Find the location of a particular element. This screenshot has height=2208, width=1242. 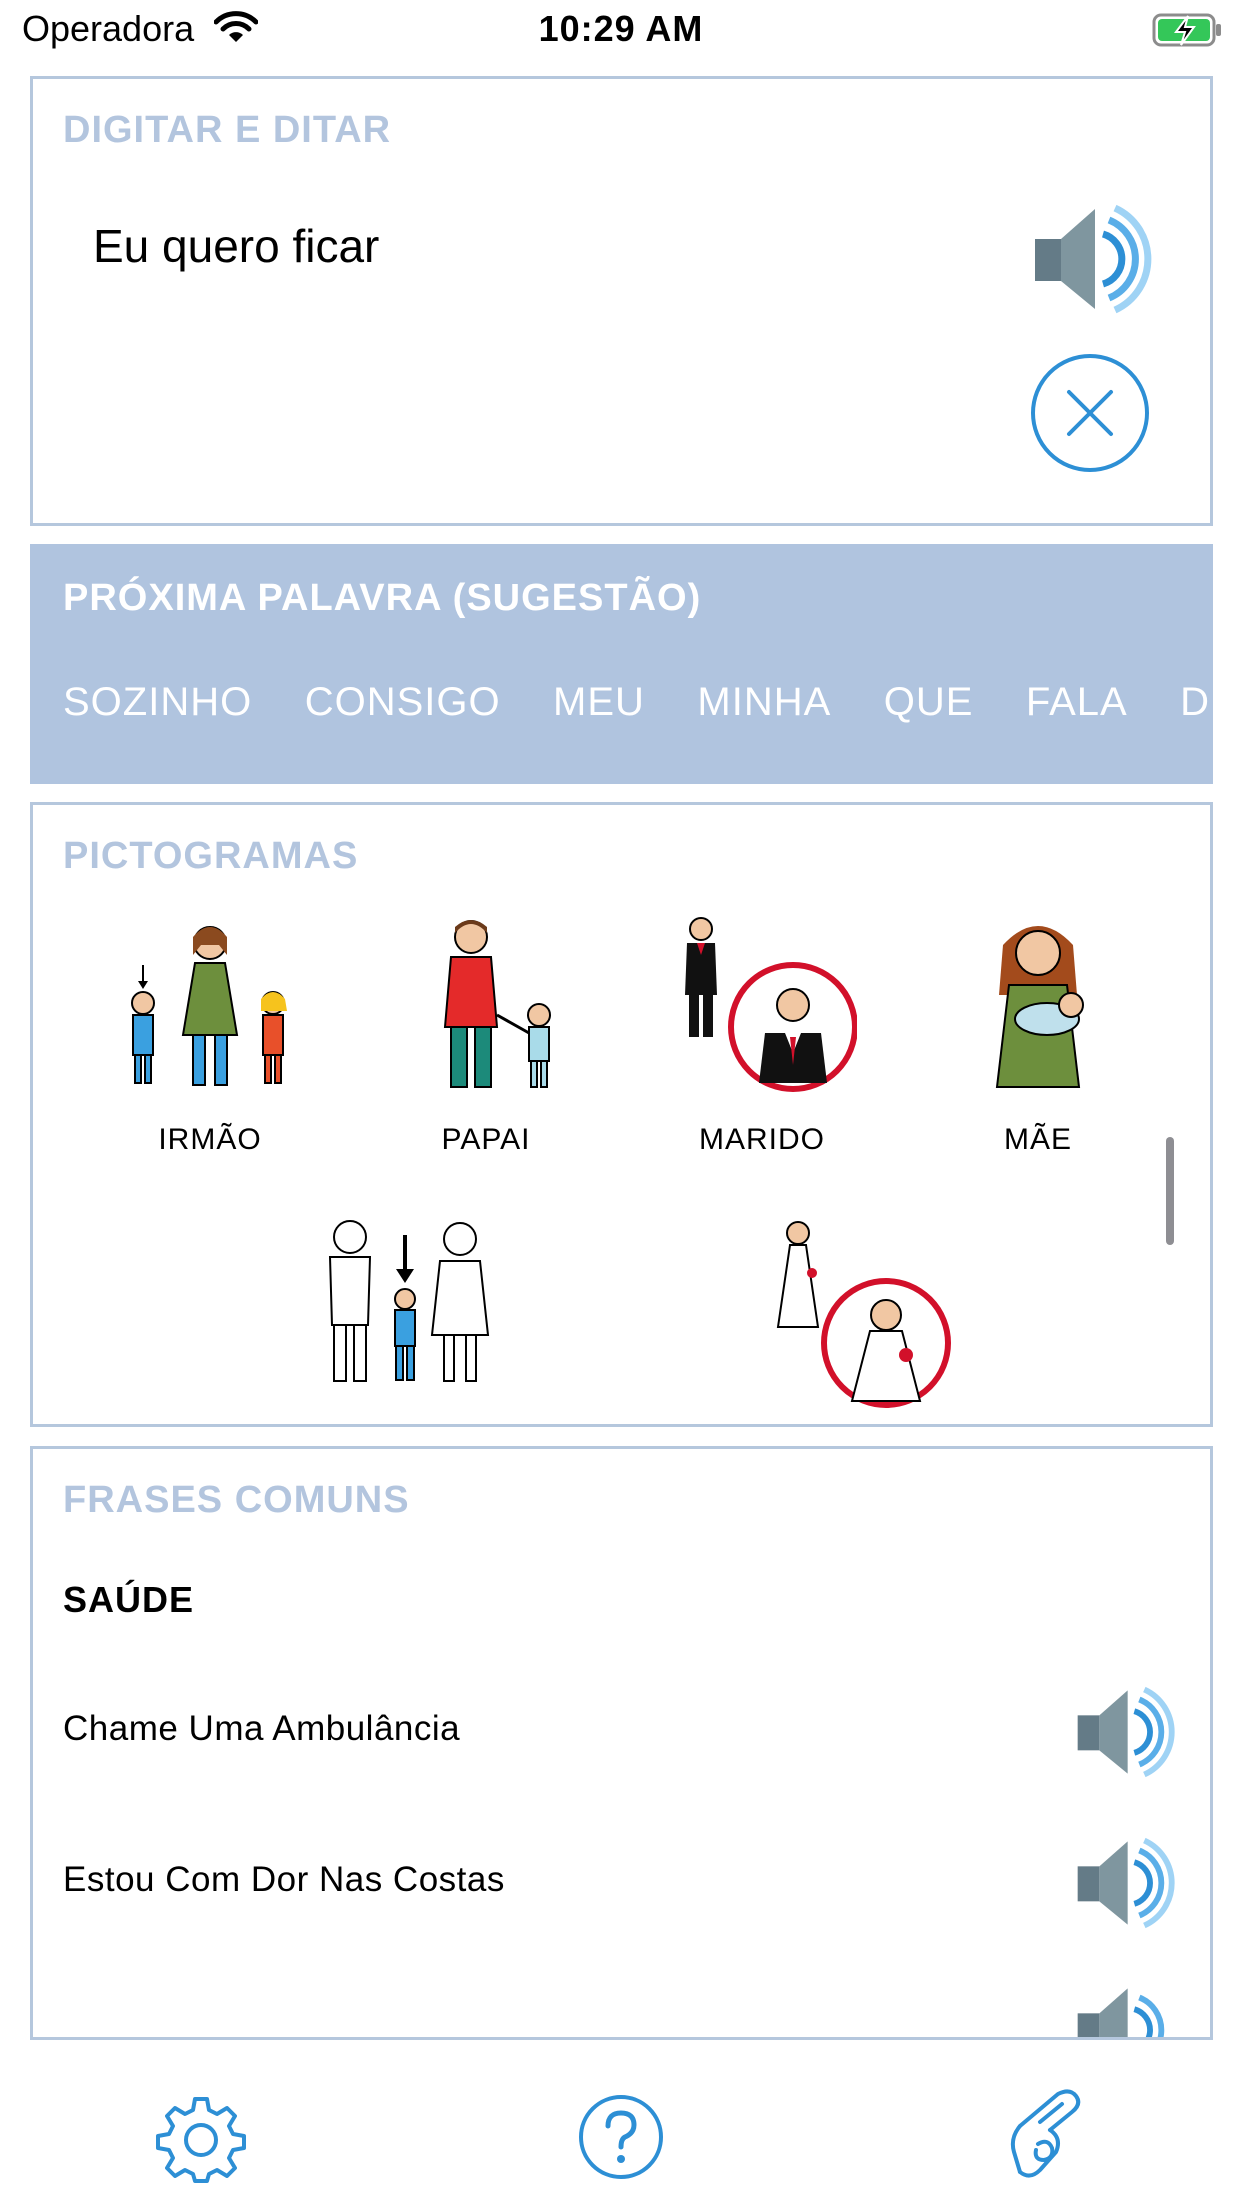

settings-gear-icon is located at coordinates (201, 2138).